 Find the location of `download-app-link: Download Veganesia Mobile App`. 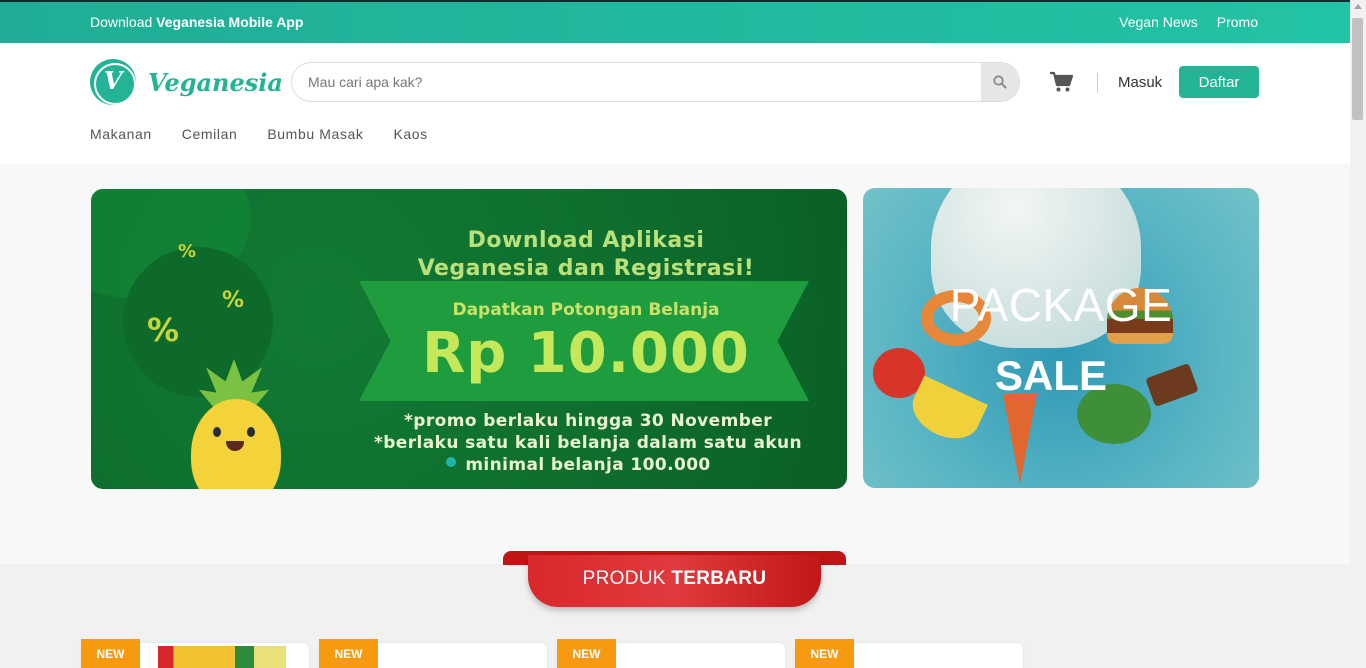

download-app-link: Download Veganesia Mobile App is located at coordinates (196, 22).